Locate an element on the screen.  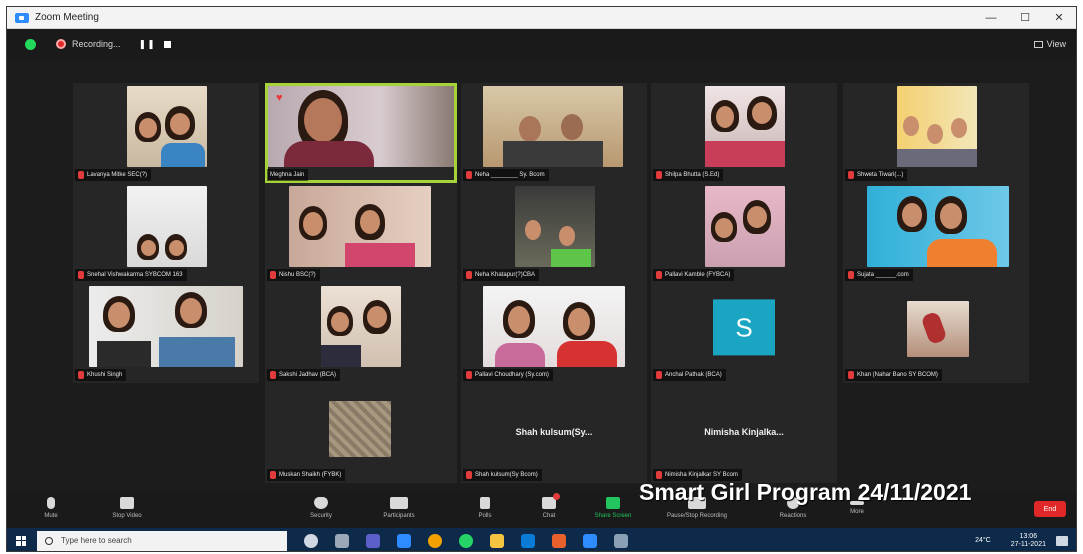
polls-button: Polls is located at coordinates (485, 506).